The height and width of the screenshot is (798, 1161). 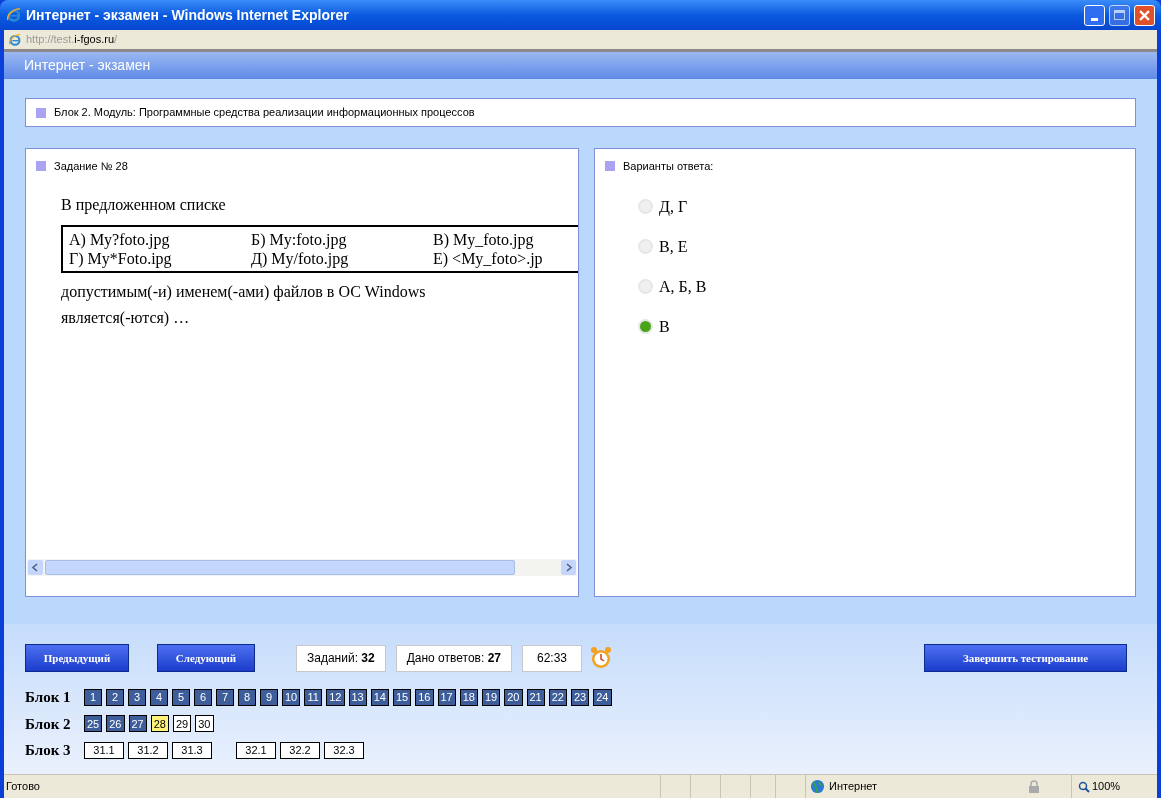 What do you see at coordinates (48, 724) in the screenshot?
I see `block-label: Блок 2` at bounding box center [48, 724].